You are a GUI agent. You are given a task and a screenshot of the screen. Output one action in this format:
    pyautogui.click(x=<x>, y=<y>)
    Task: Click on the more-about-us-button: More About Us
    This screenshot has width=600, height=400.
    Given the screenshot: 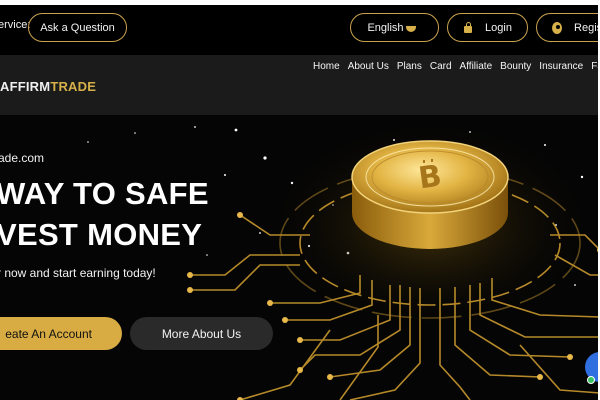 What is the action you would take?
    pyautogui.click(x=201, y=333)
    